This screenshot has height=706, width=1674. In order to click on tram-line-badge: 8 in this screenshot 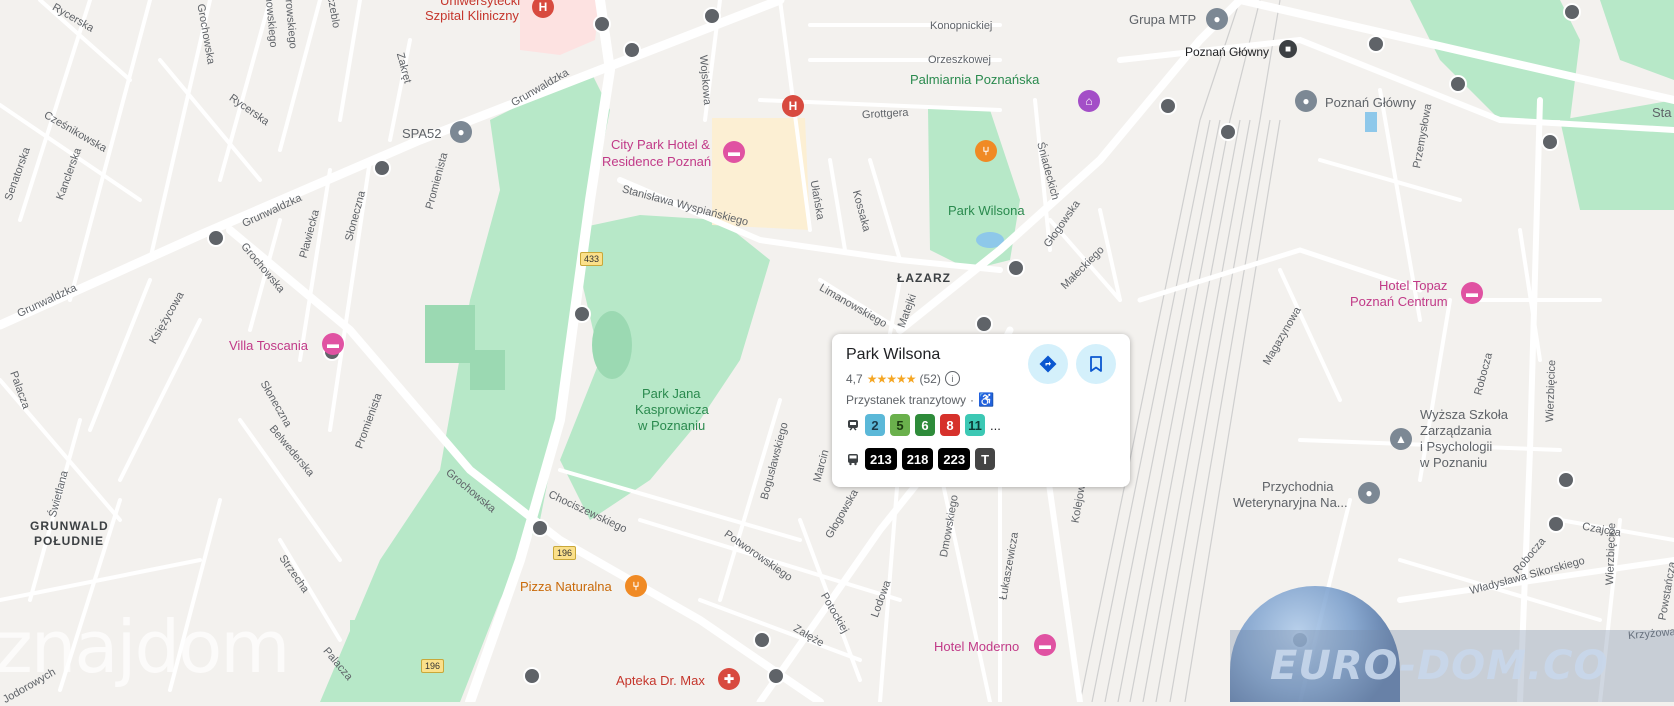, I will do `click(950, 425)`.